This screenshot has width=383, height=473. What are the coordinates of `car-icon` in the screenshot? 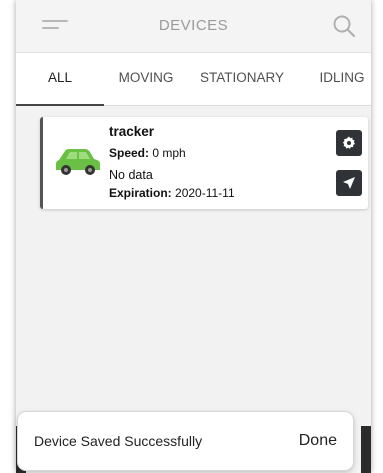 It's located at (78, 162).